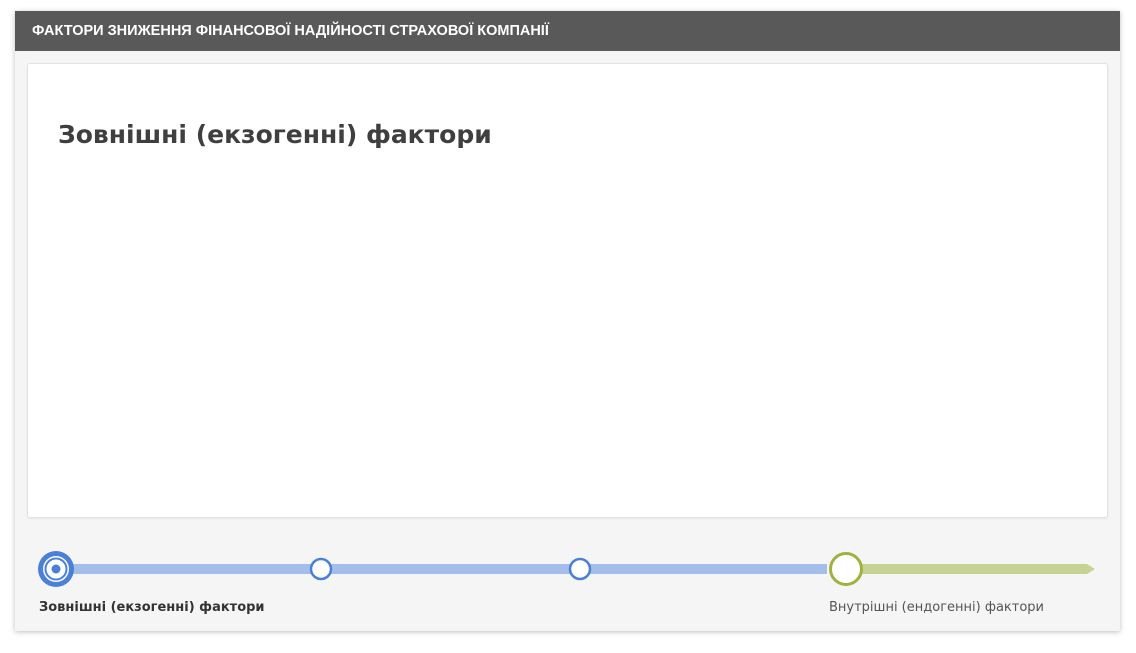  I want to click on timeline-end-label: Внутрішні (ендогенні) фактори, so click(936, 607).